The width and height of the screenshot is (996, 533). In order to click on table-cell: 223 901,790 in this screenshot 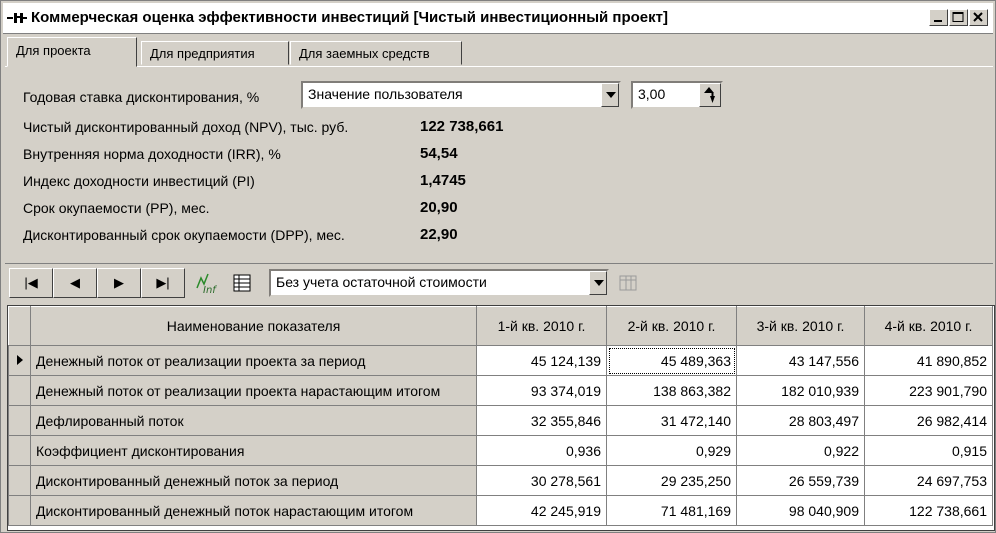, I will do `click(928, 390)`.